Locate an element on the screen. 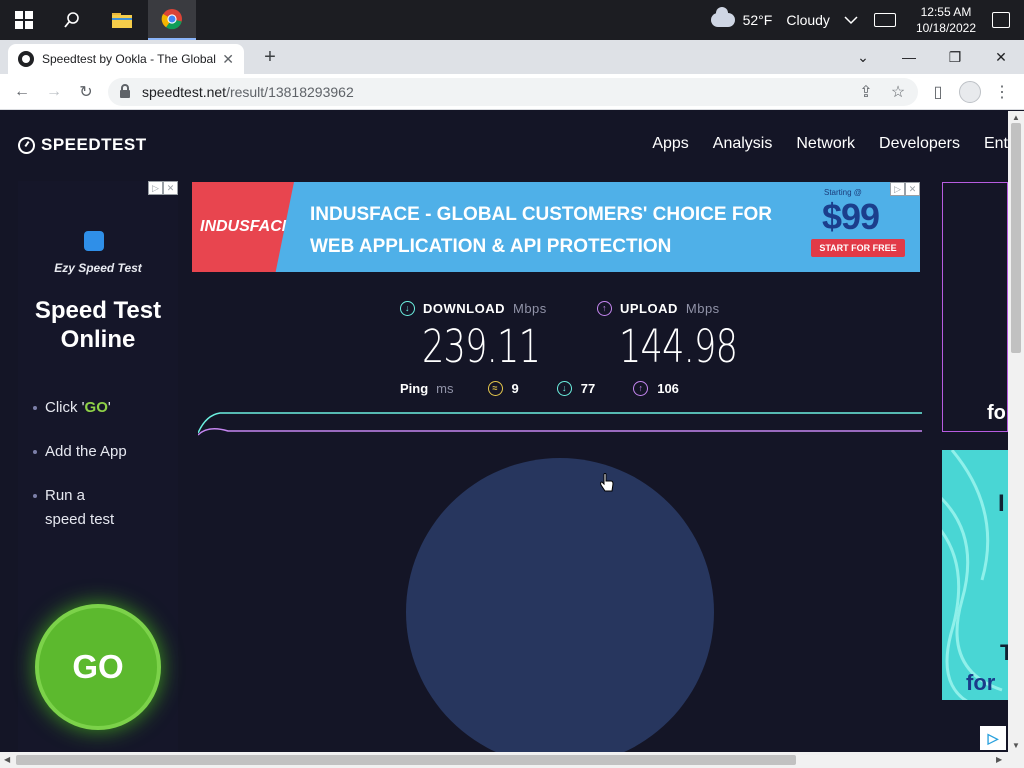 The height and width of the screenshot is (768, 1024). upload-value: 144.98 is located at coordinates (678, 346).